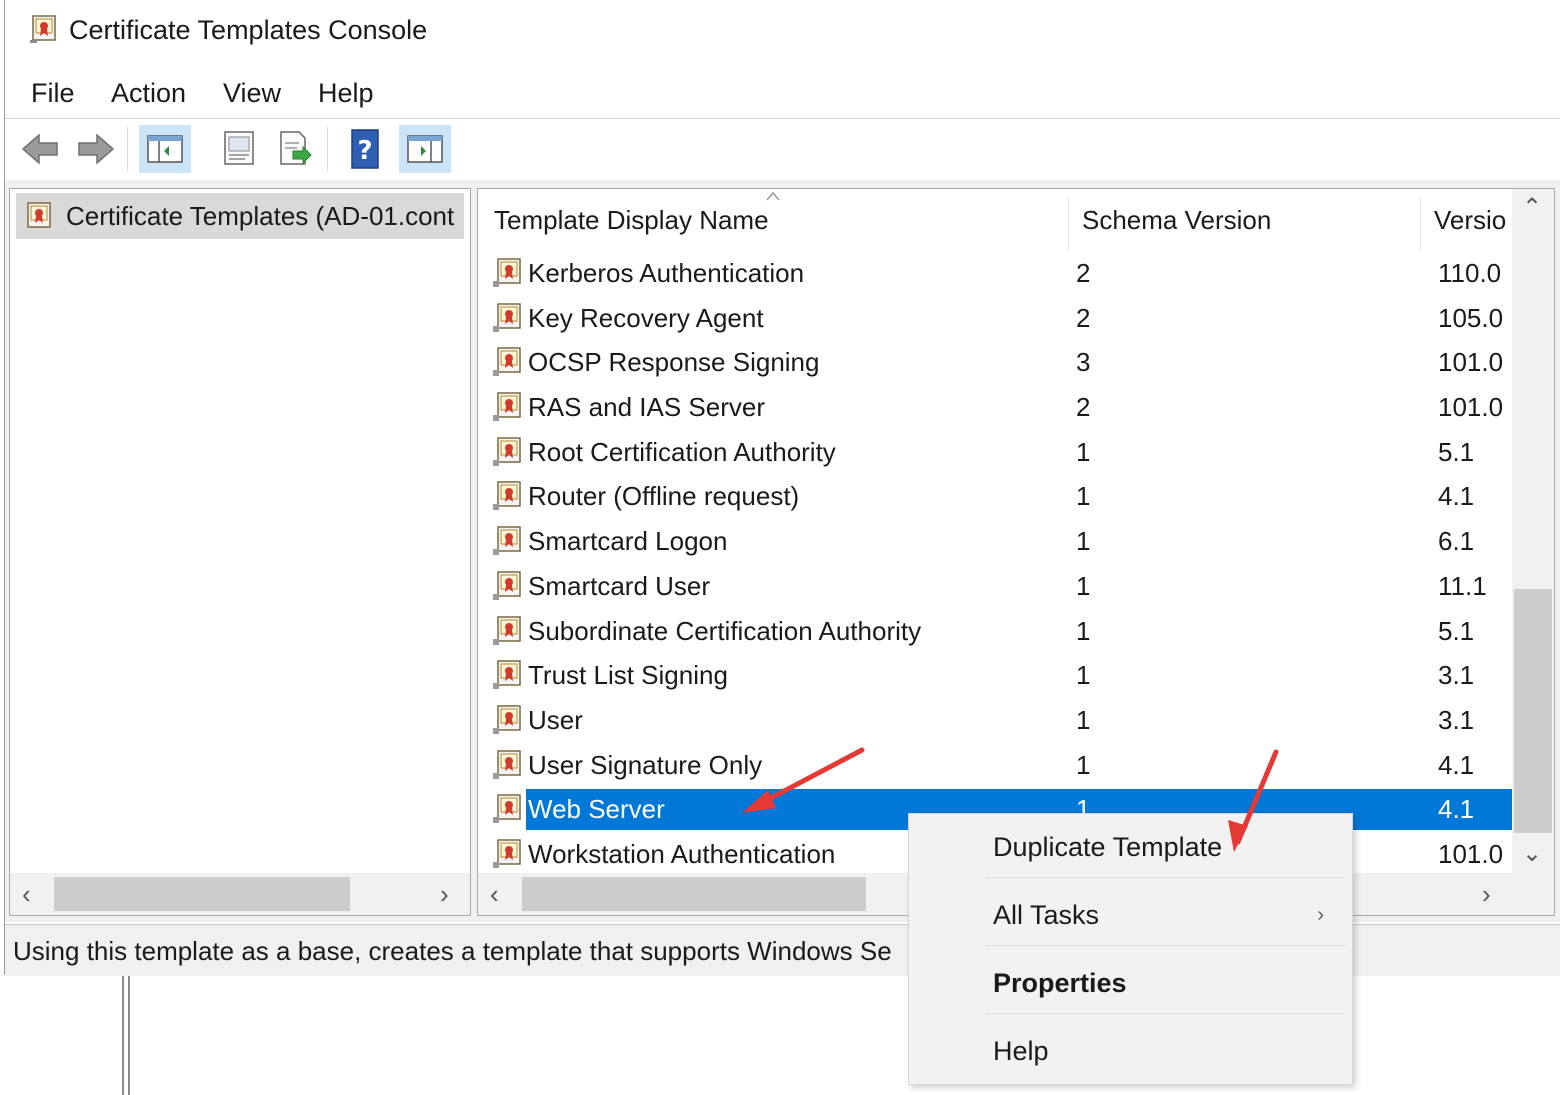  Describe the element at coordinates (999, 720) in the screenshot. I see `table-row: User 1 3.1` at that location.